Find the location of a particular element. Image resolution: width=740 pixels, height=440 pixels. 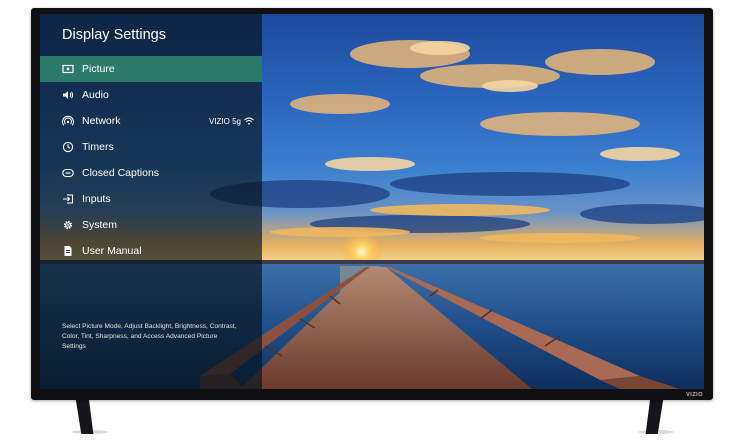

document-icon is located at coordinates (68, 251).